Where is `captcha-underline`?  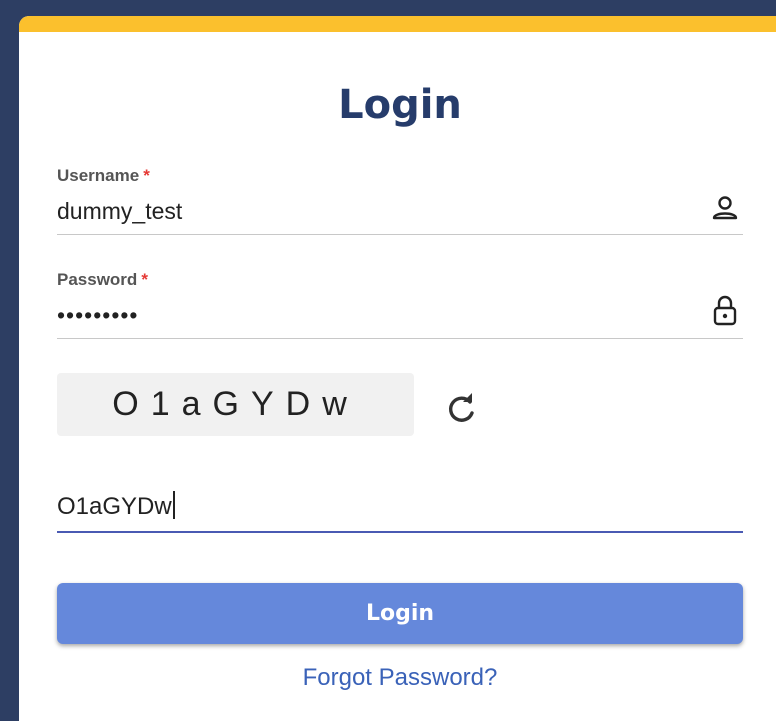 captcha-underline is located at coordinates (400, 532).